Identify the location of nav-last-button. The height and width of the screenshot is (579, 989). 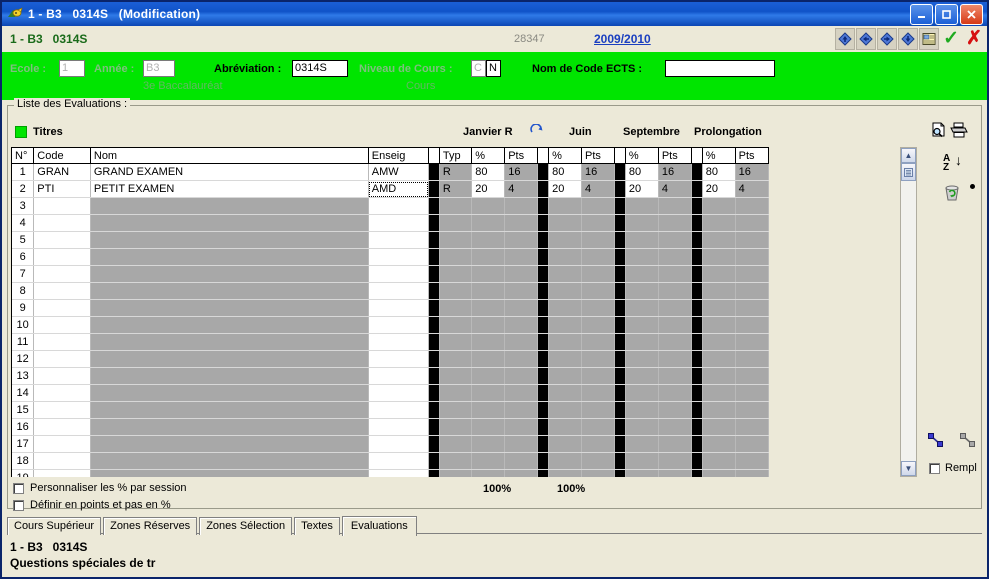
(908, 39).